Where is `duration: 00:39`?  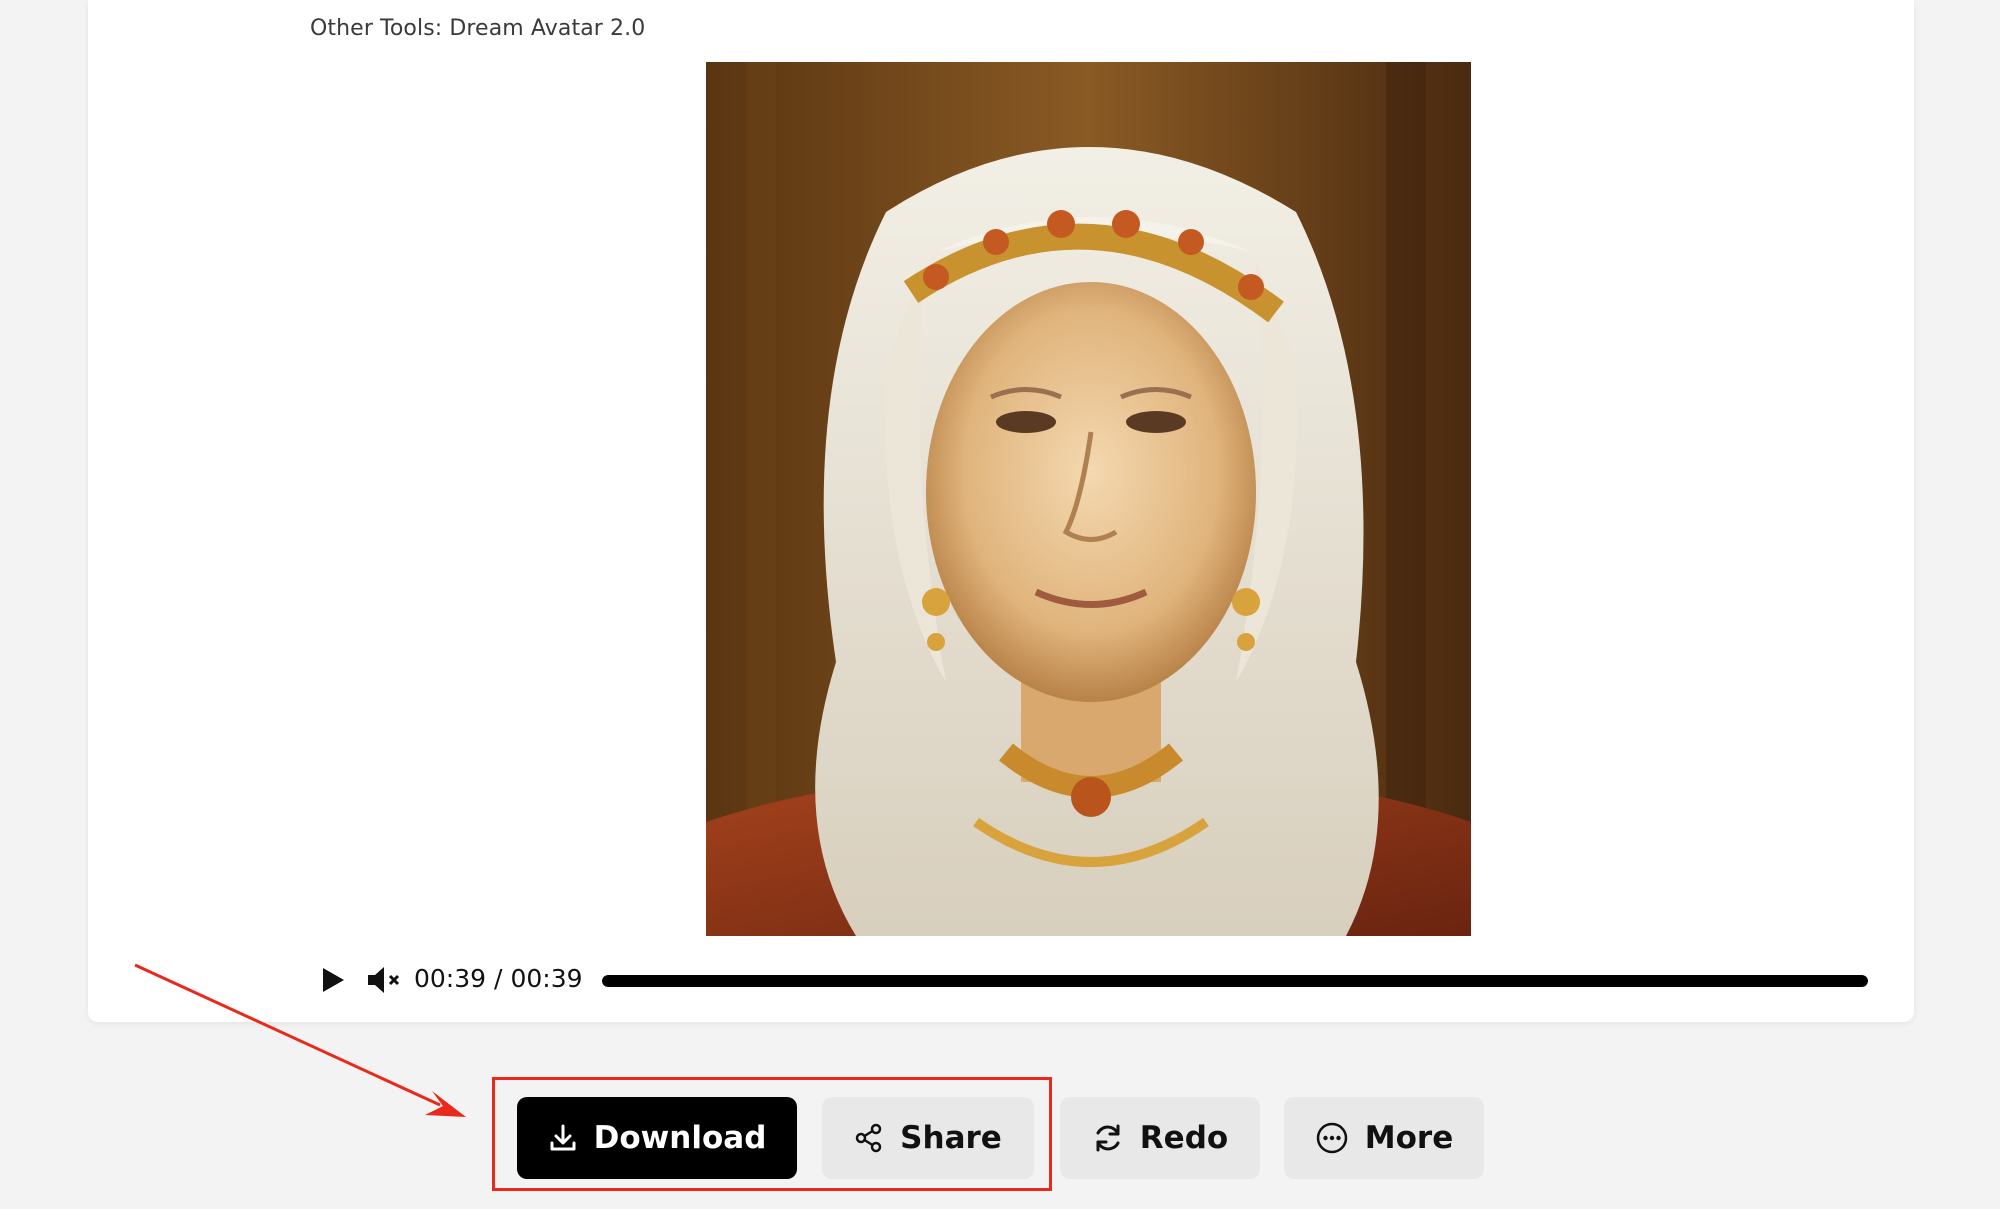
duration: 00:39 is located at coordinates (546, 978).